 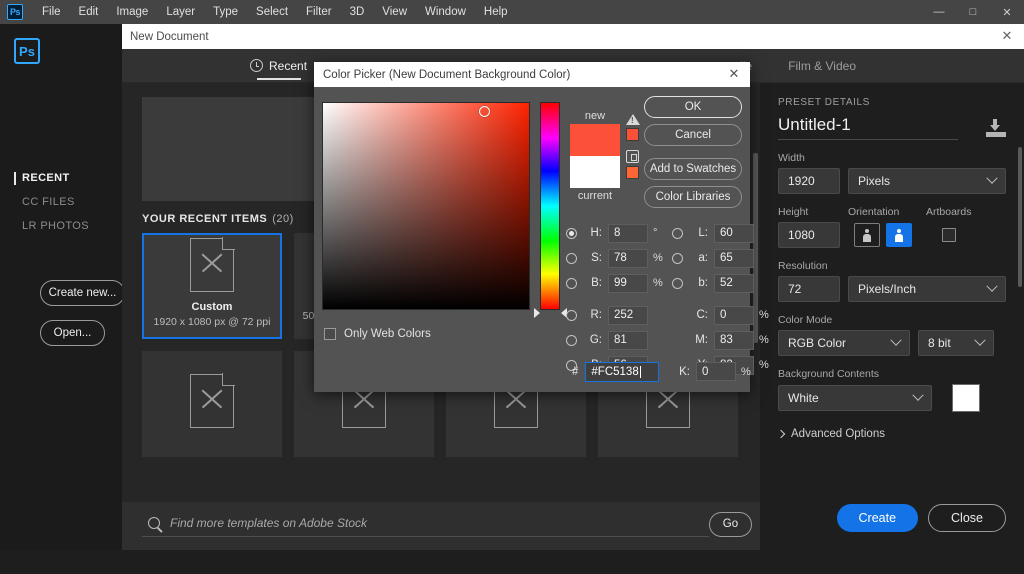 What do you see at coordinates (927, 289) in the screenshot?
I see `resolution-unit-select: Pixels/Inch` at bounding box center [927, 289].